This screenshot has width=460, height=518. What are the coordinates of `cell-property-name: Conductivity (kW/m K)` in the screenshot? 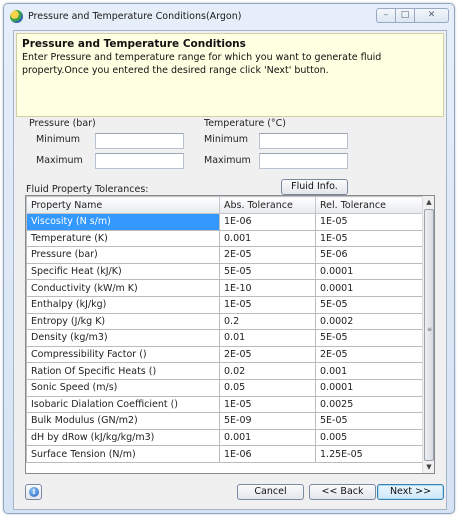 It's located at (123, 288).